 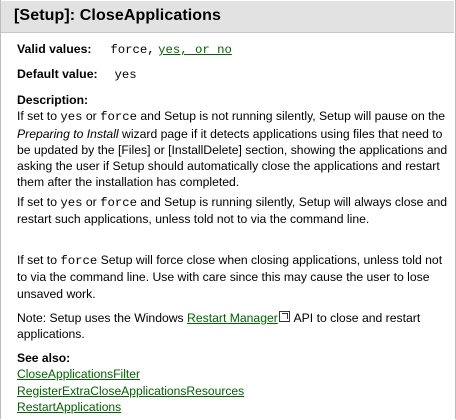 What do you see at coordinates (39, 260) in the screenshot?
I see `p3-text-1: If set to` at bounding box center [39, 260].